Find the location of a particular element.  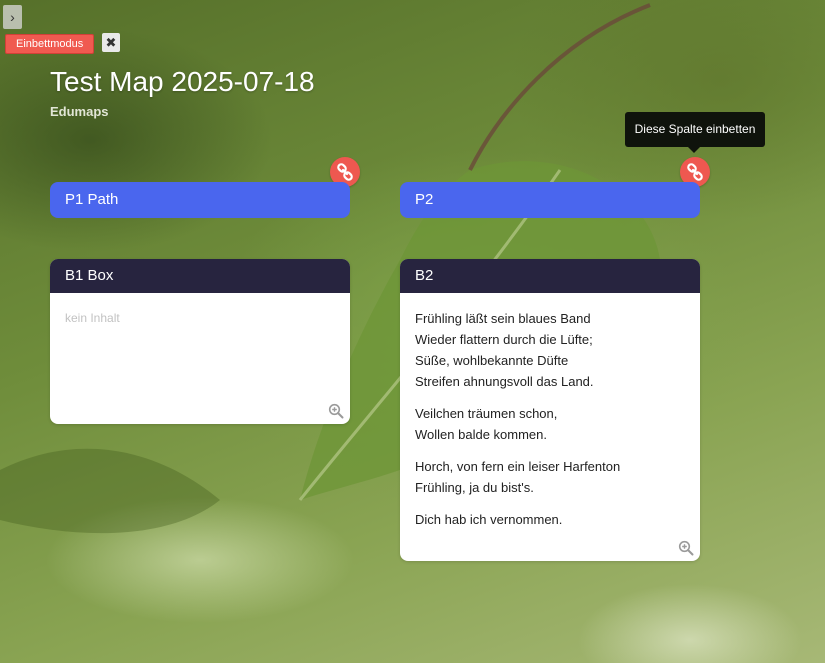

poem-line: Dich hab ich vernommen. is located at coordinates (489, 519).